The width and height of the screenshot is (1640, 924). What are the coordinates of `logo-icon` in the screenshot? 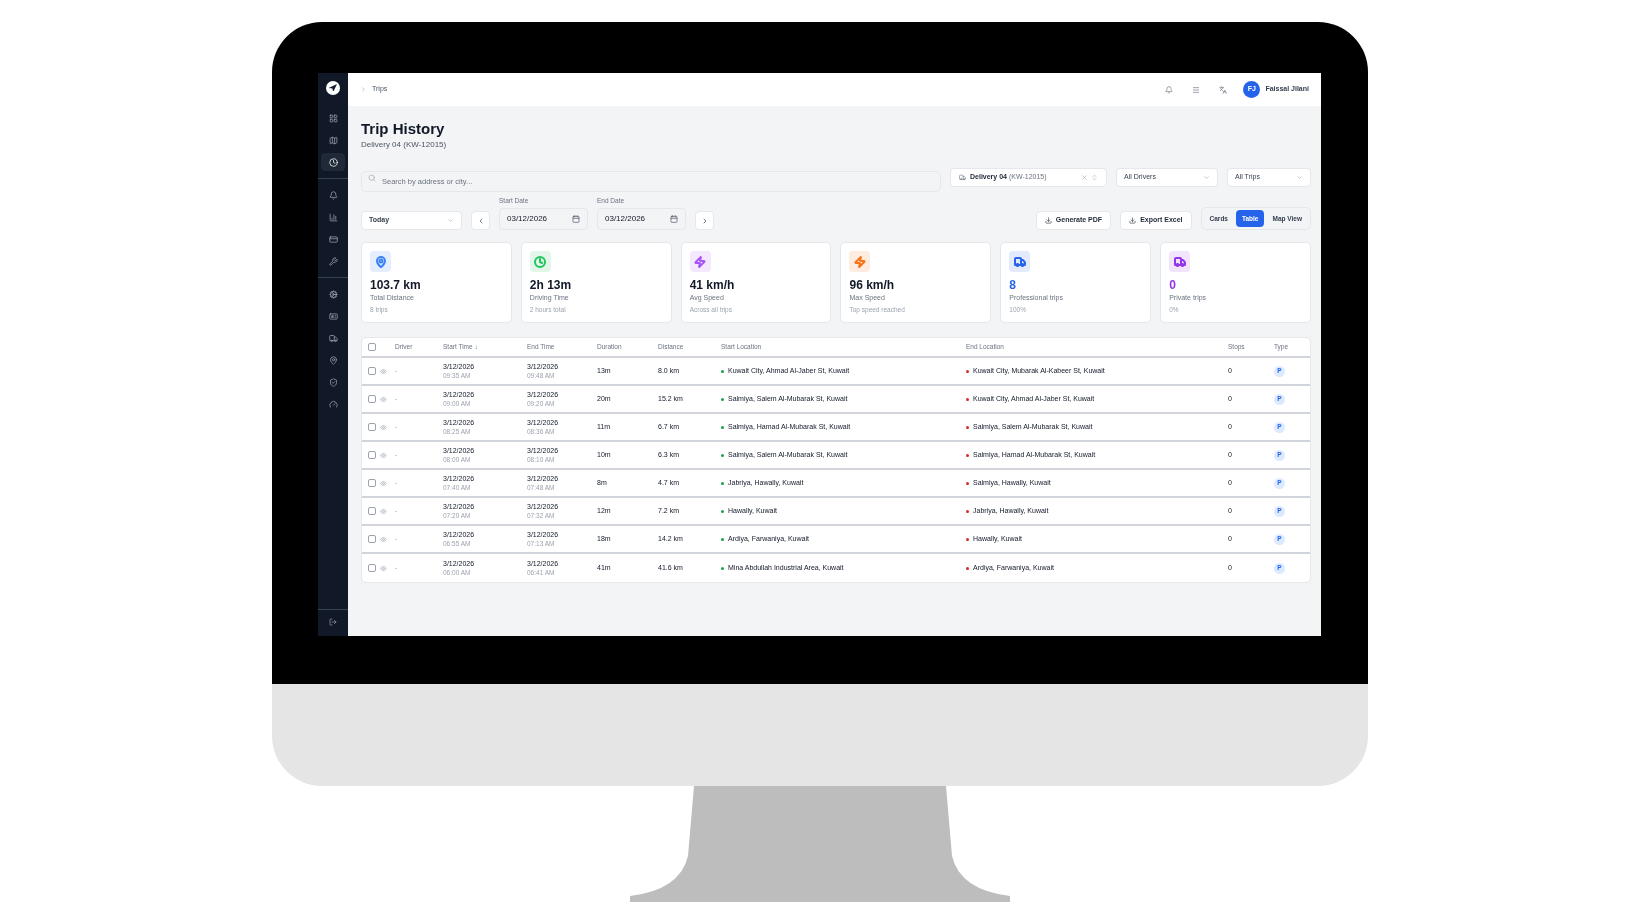 It's located at (333, 88).